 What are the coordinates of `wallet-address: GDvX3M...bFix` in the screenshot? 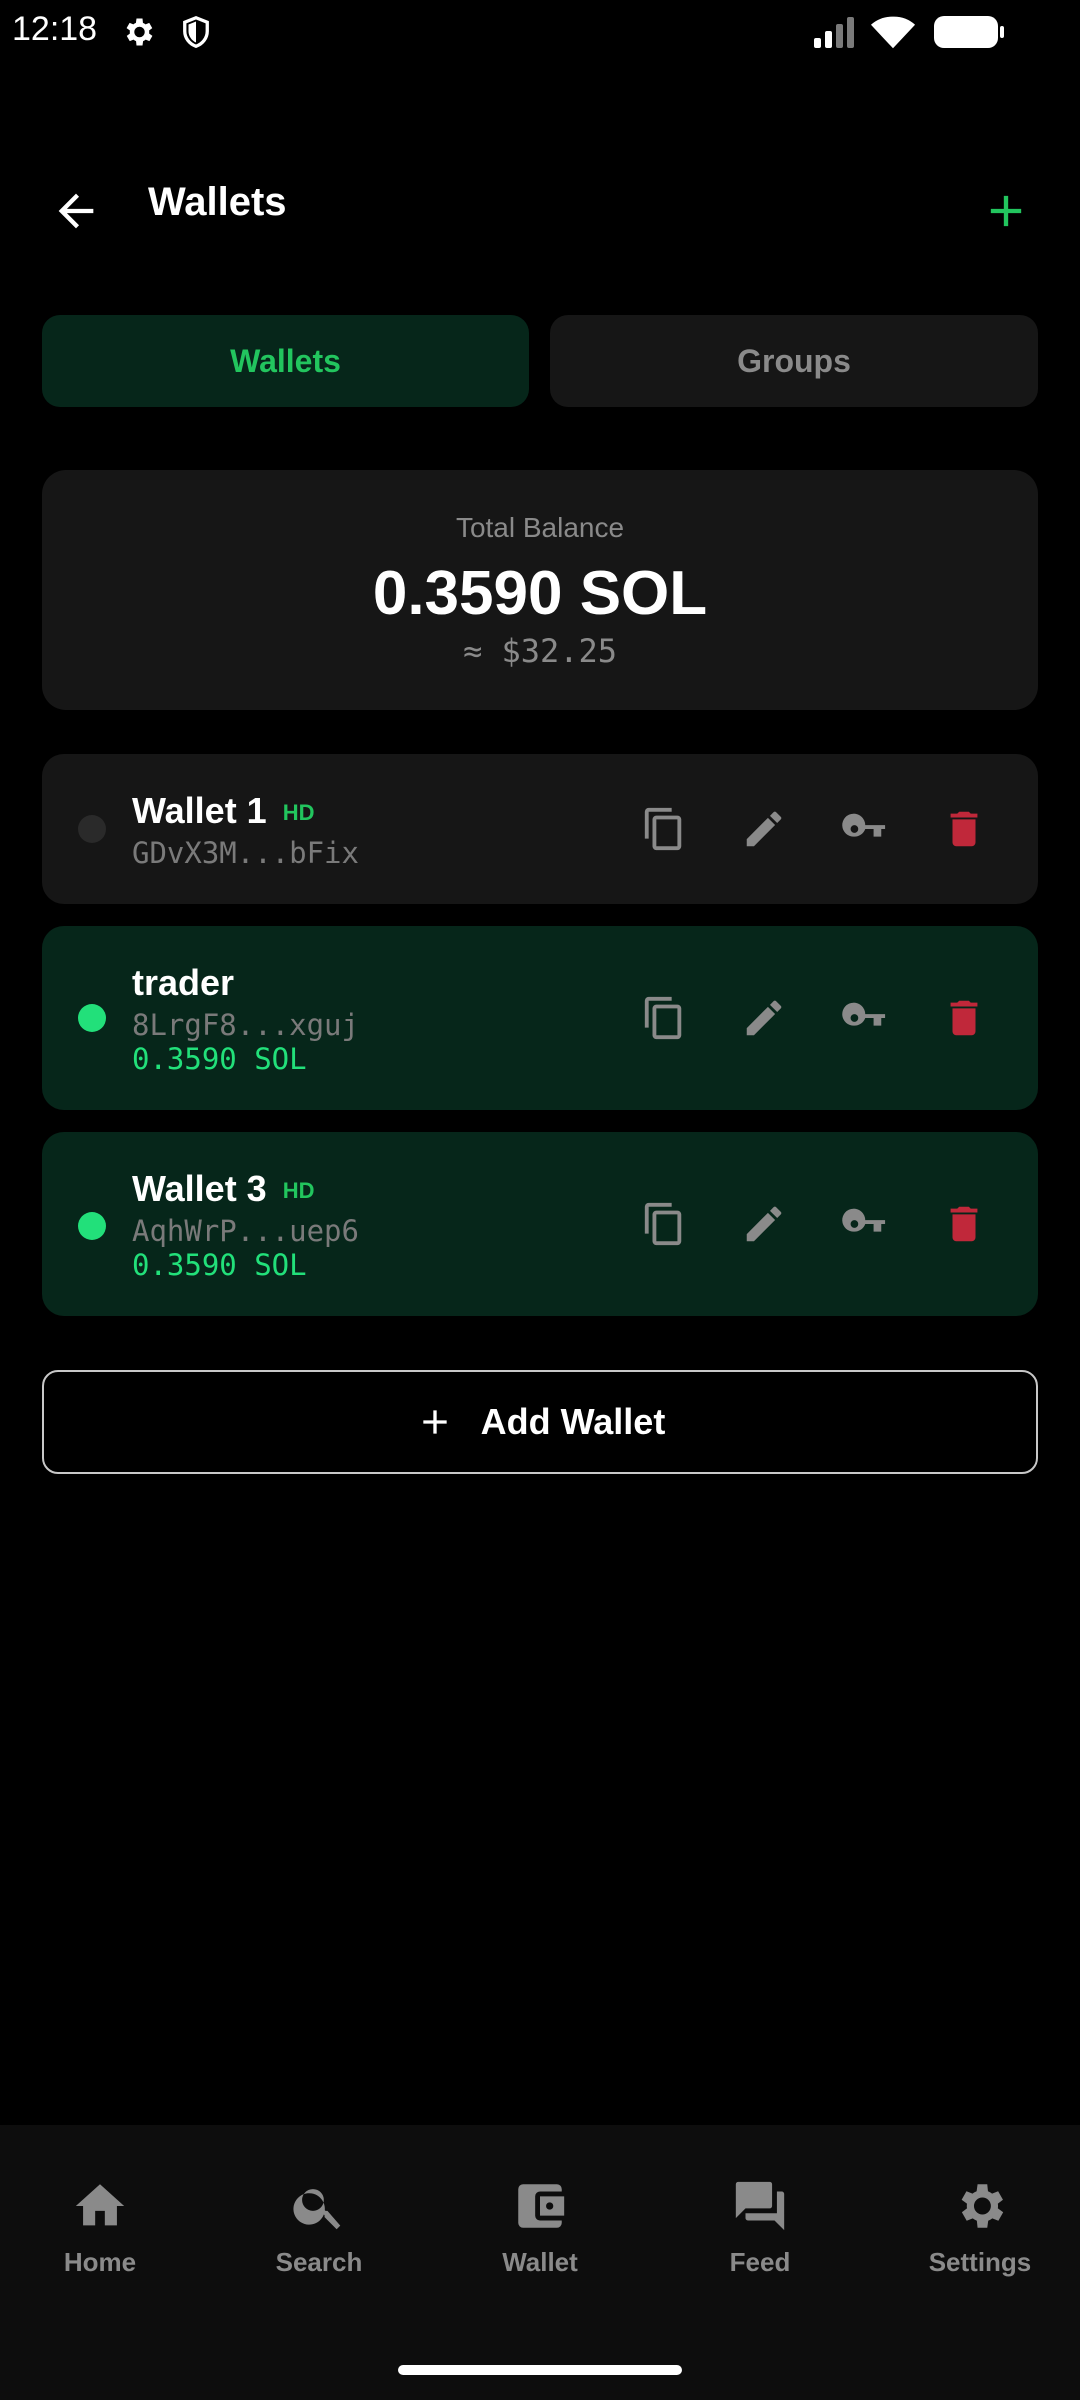 It's located at (245, 853).